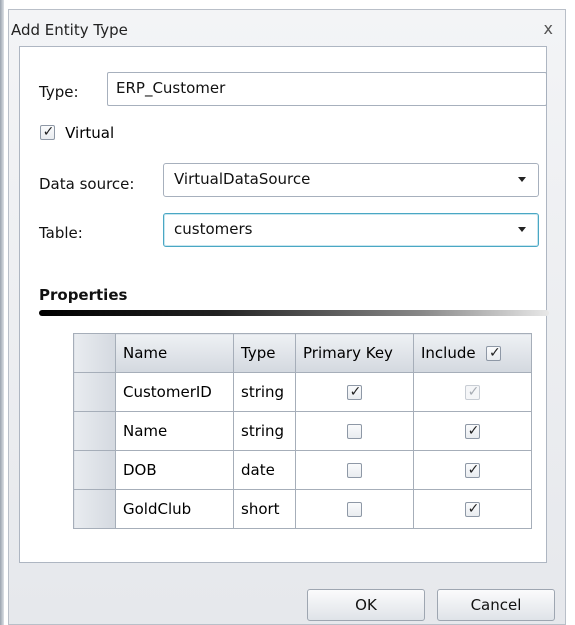 The height and width of the screenshot is (625, 575). I want to click on column-header-include: Include ✓, so click(472, 353).